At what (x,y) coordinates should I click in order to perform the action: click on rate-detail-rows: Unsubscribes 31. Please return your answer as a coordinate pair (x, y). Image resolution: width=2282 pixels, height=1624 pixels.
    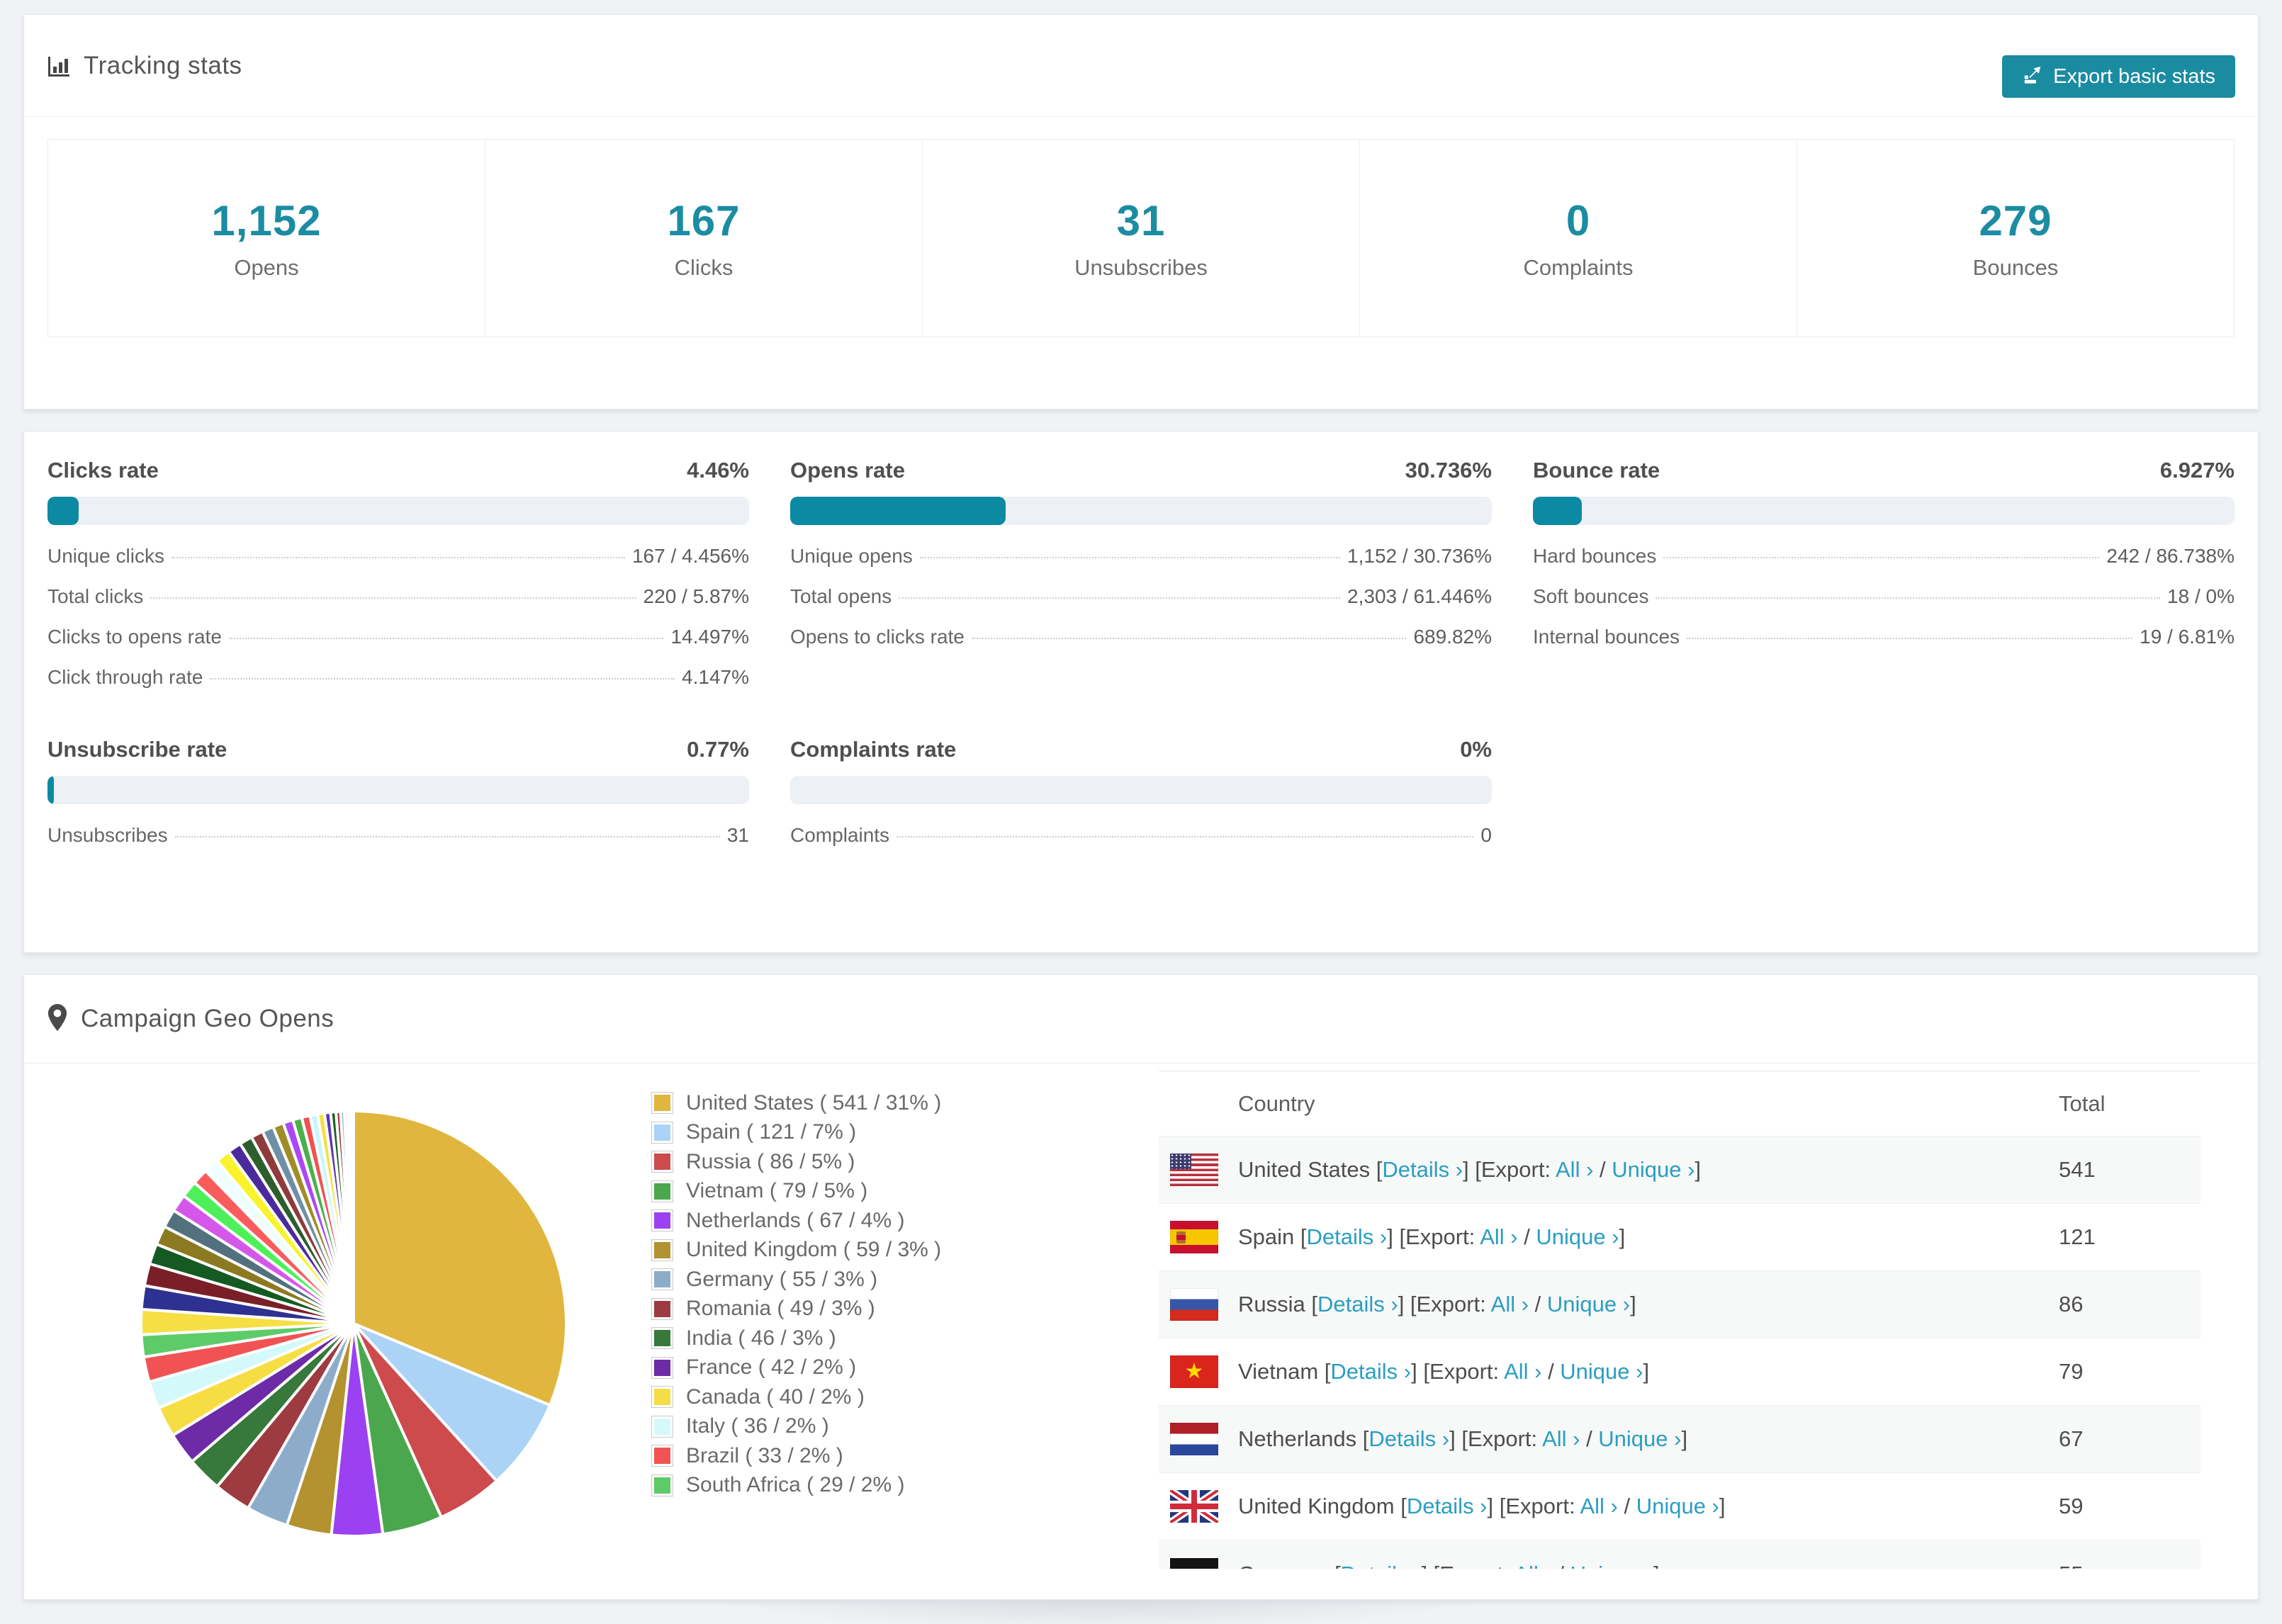
    Looking at the image, I should click on (398, 844).